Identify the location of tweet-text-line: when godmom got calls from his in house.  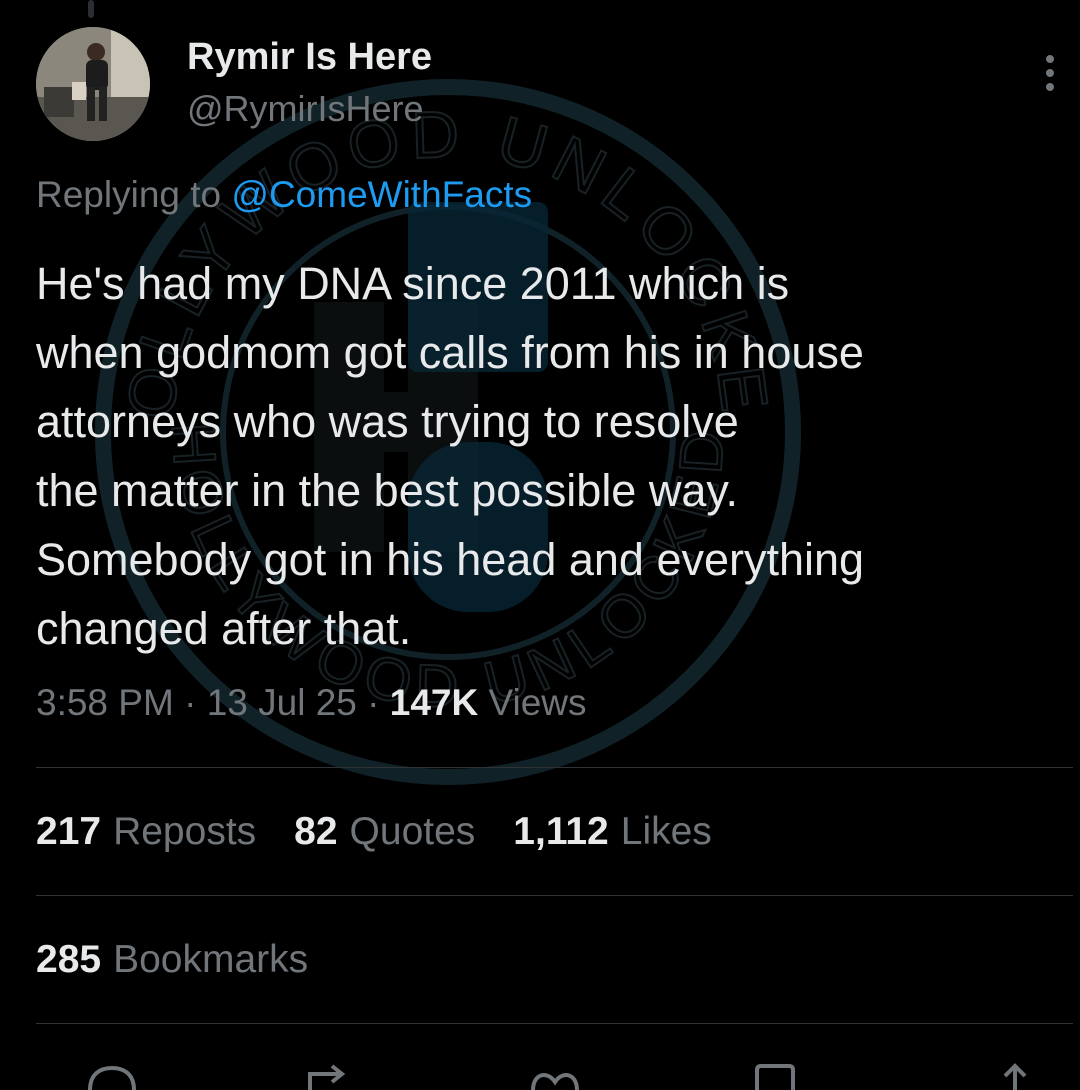
(450, 352).